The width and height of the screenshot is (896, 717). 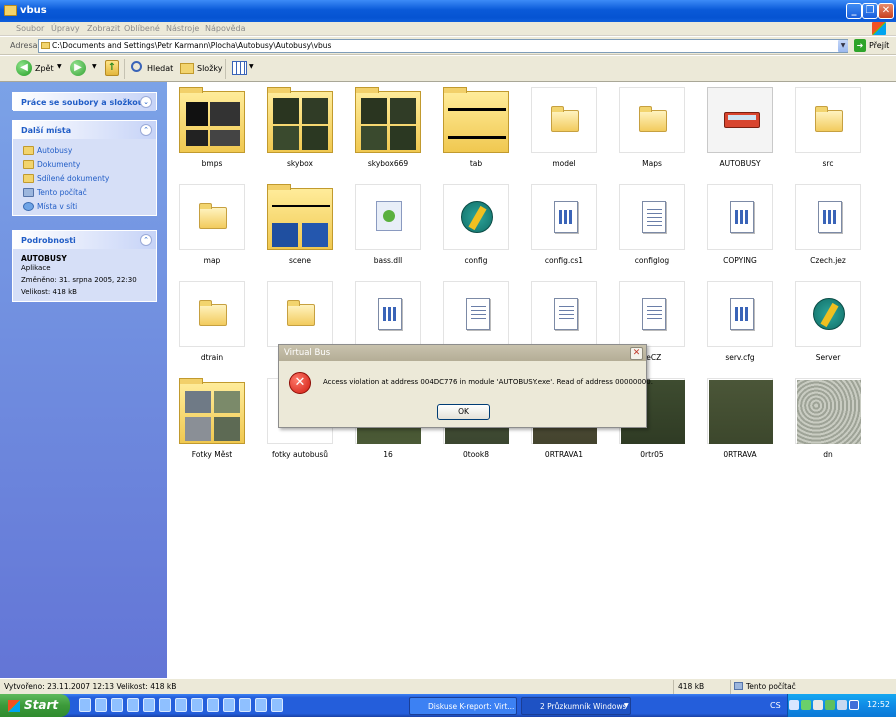 What do you see at coordinates (160, 68) in the screenshot?
I see `search-button: Hledat` at bounding box center [160, 68].